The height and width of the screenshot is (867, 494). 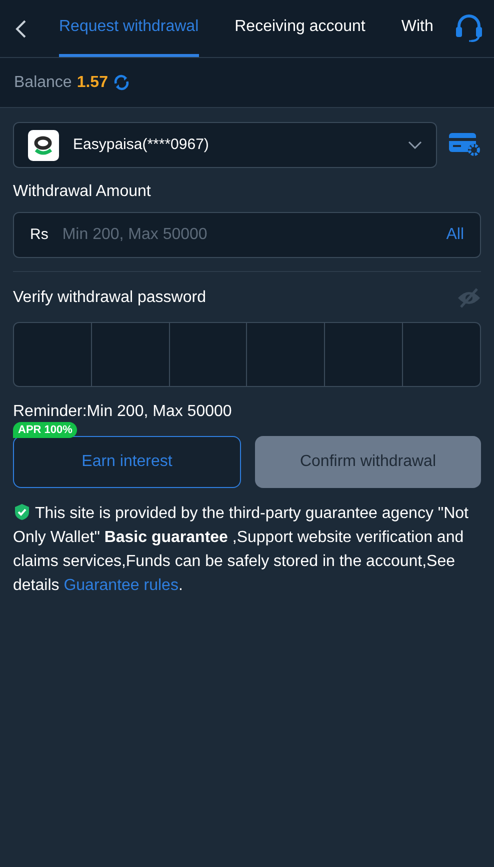 What do you see at coordinates (45, 430) in the screenshot?
I see `apr-badge: APR 100%` at bounding box center [45, 430].